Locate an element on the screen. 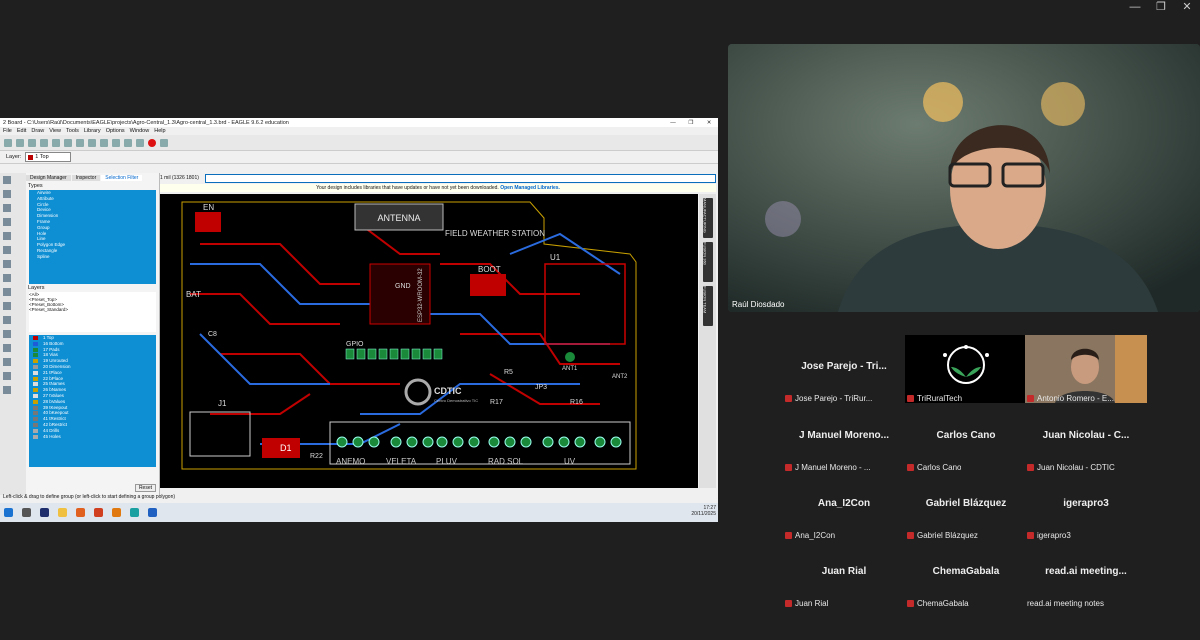  board-icon is located at coordinates (68, 142).